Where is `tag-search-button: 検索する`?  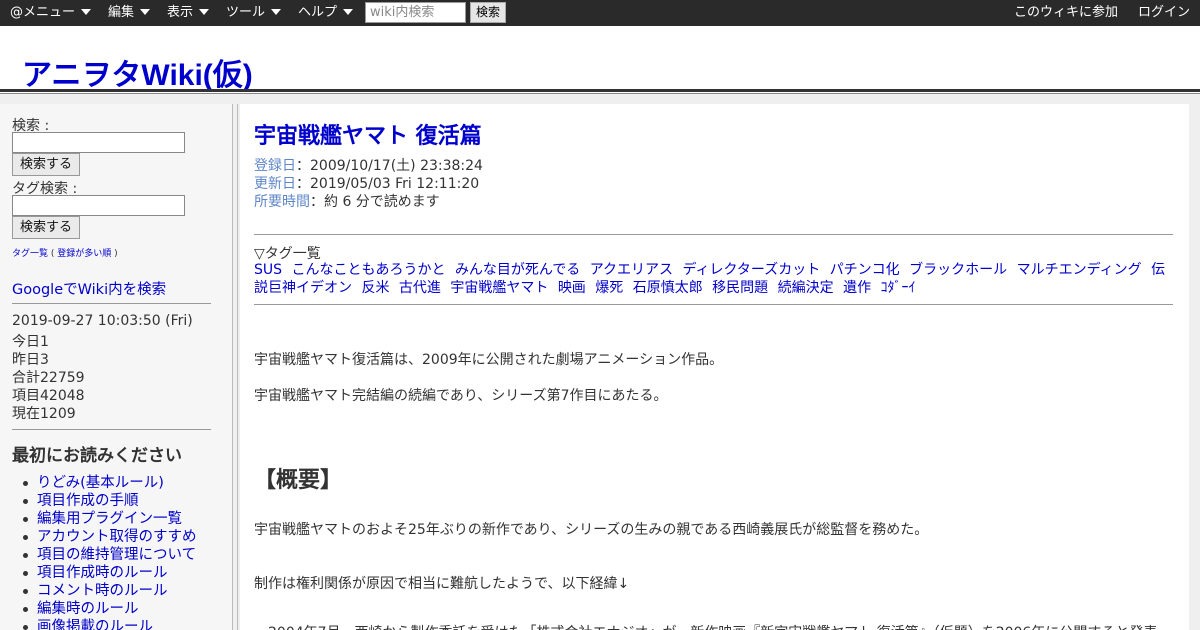
tag-search-button: 検索する is located at coordinates (46, 227).